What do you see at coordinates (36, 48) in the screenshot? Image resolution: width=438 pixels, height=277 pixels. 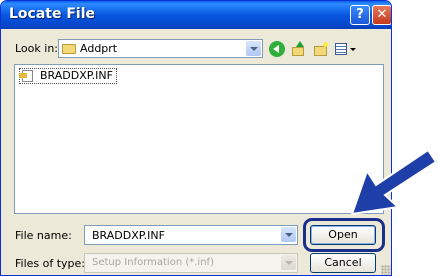 I see `look-in-label: Look in:` at bounding box center [36, 48].